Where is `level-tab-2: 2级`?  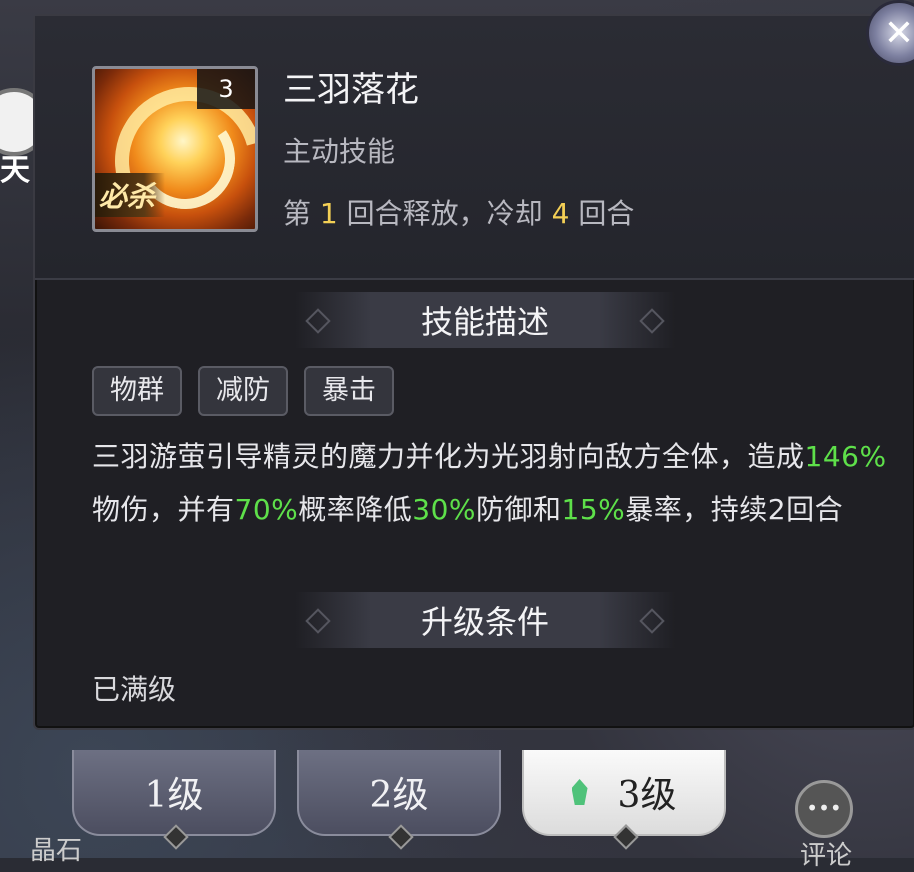
level-tab-2: 2级 is located at coordinates (399, 800).